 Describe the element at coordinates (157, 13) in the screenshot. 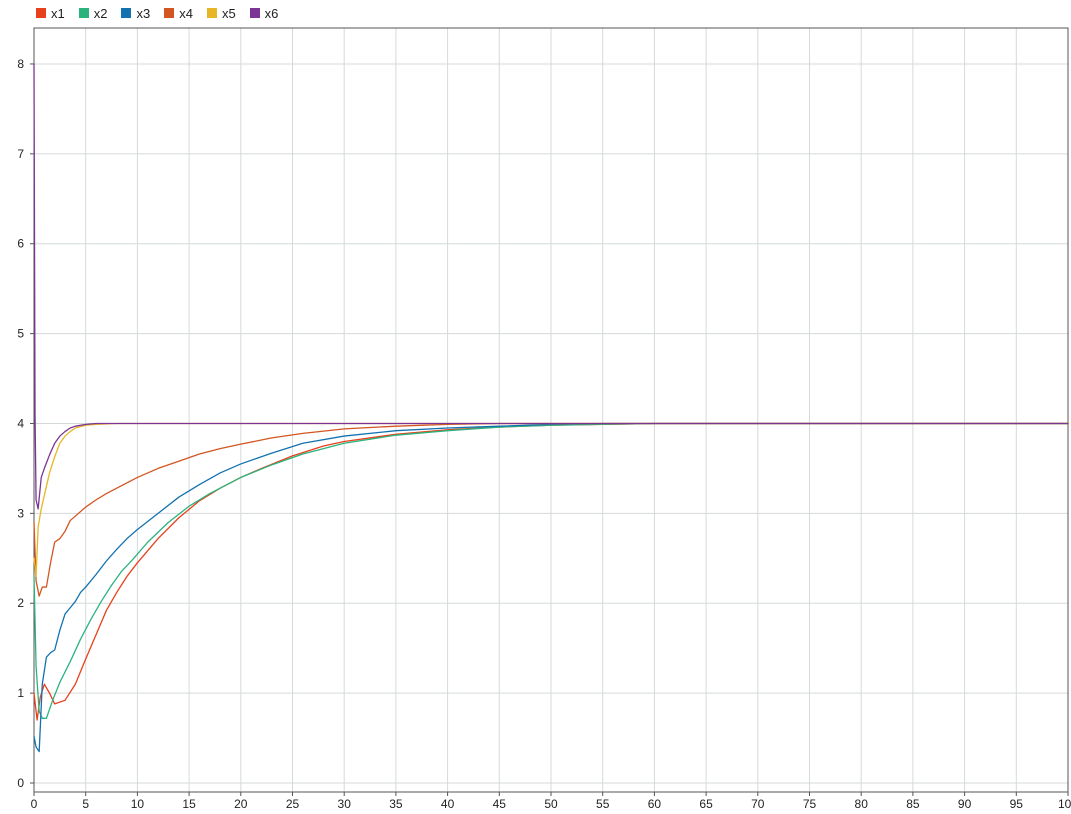

I see `legend: x1 x2 x3 x4 x5 x6` at that location.